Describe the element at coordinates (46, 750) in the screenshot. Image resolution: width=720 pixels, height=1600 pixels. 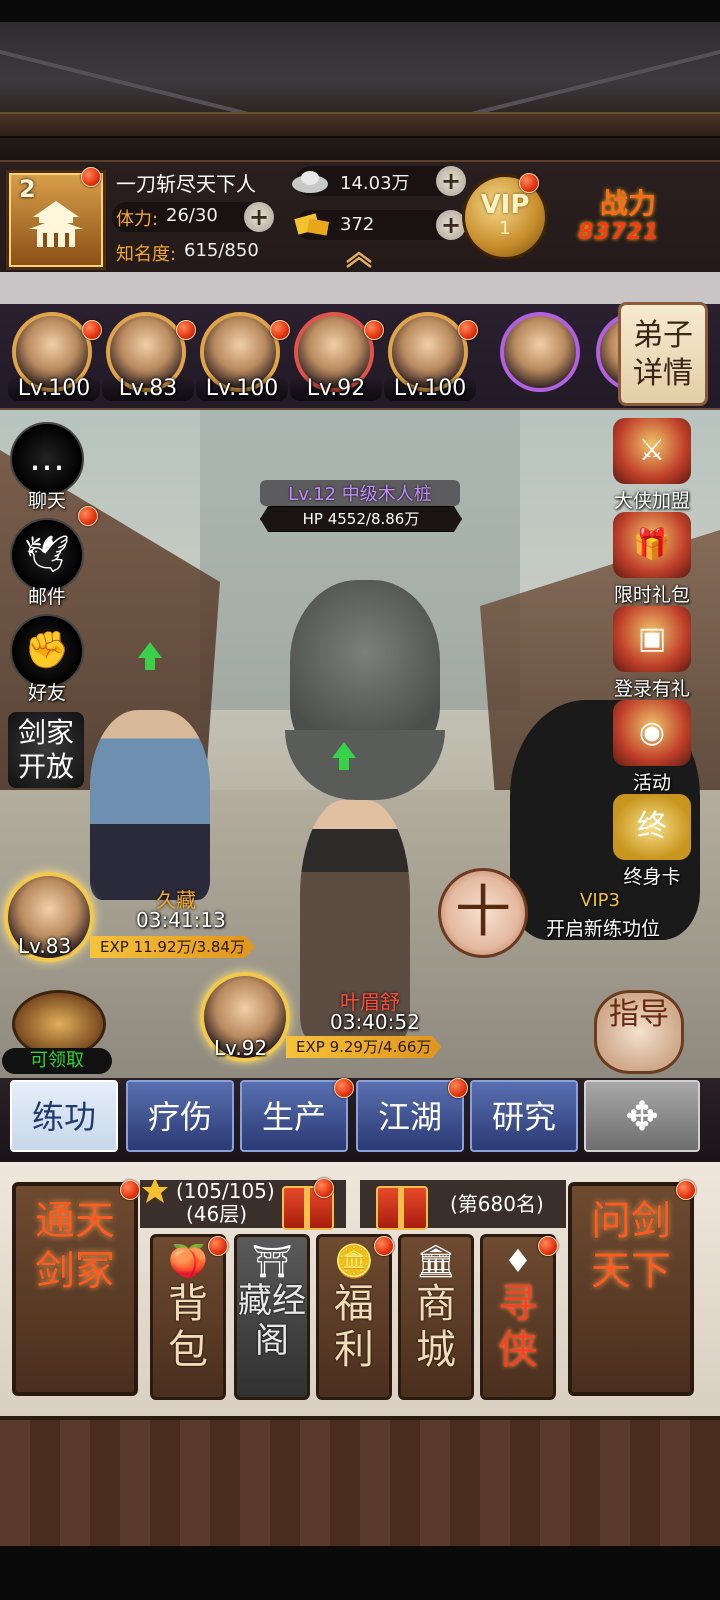
I see `sword-family-open-button: 剑家开放` at that location.